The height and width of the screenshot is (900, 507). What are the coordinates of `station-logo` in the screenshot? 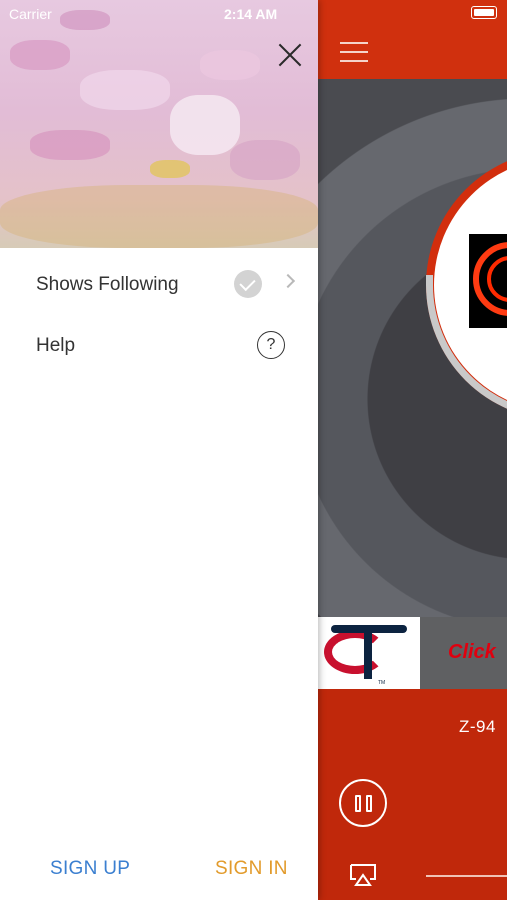 It's located at (488, 281).